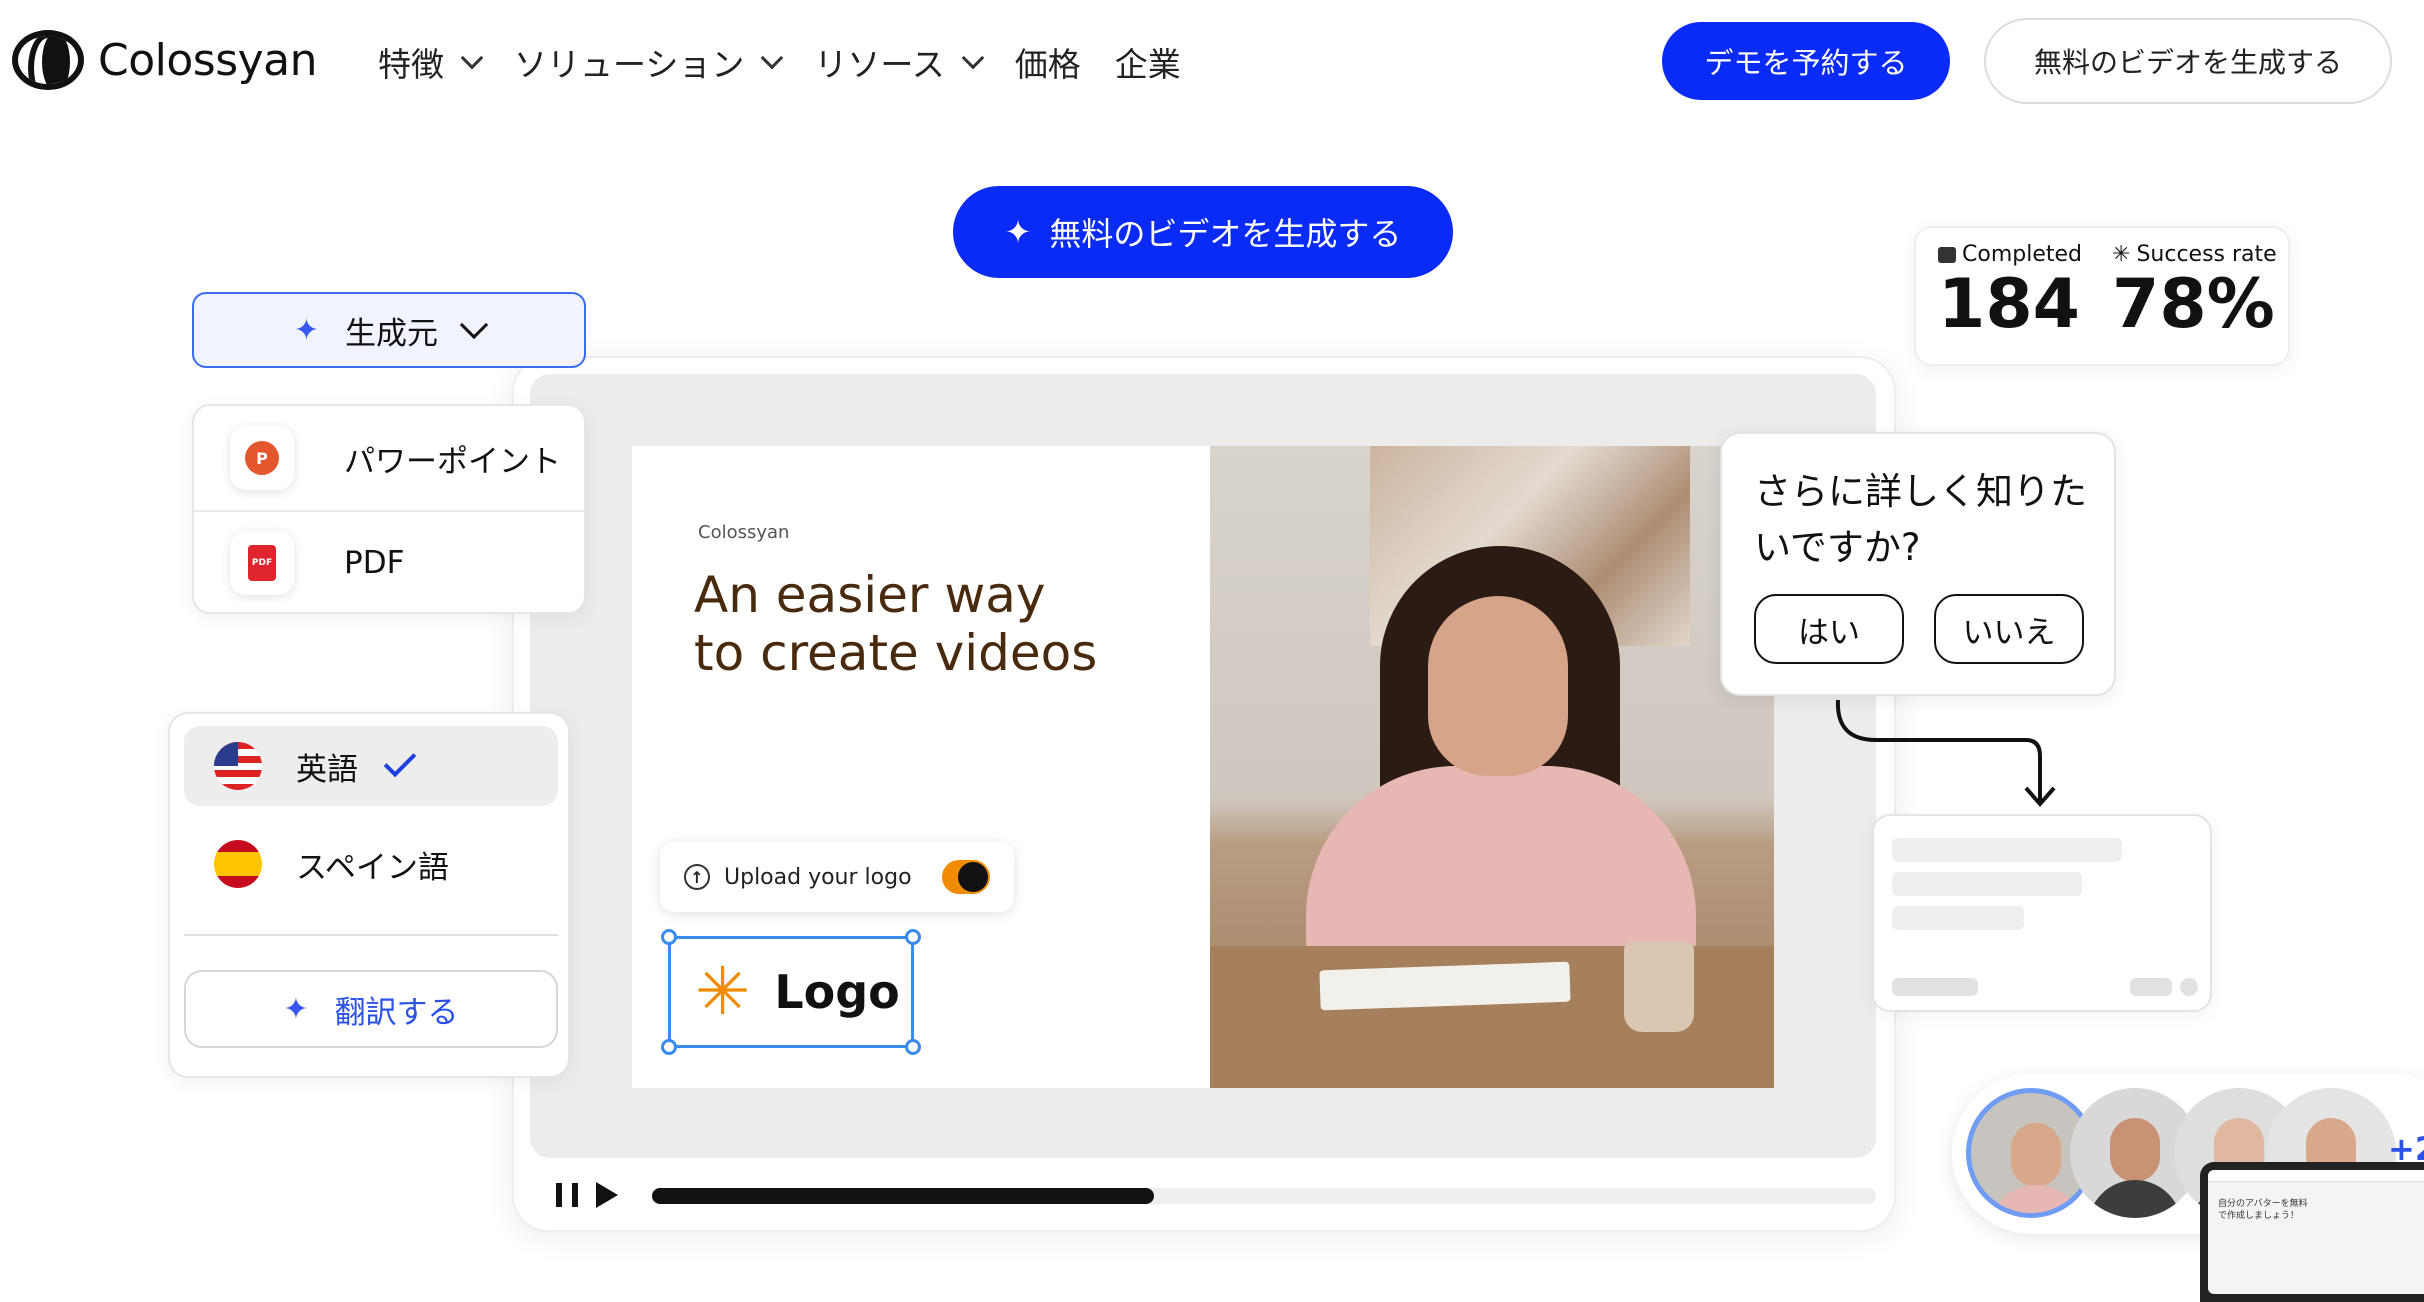 This screenshot has height=1302, width=2424. I want to click on slide-title-line-2: to create videos, so click(896, 653).